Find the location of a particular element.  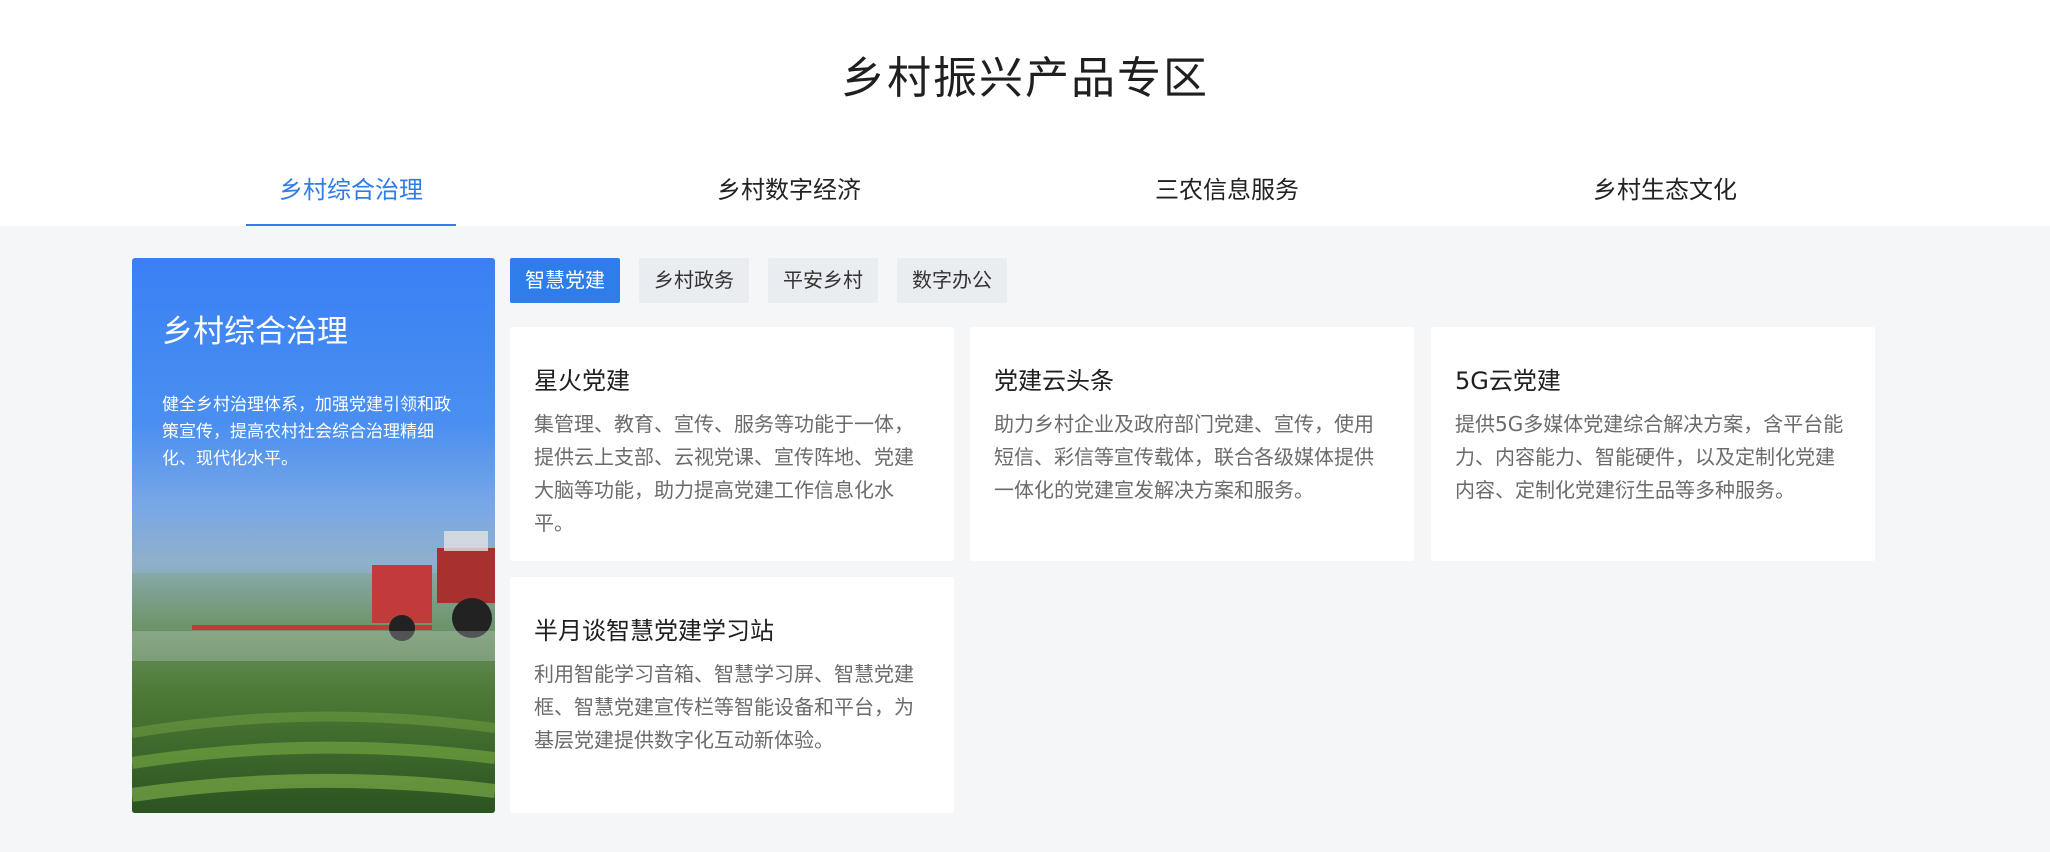

card-title: 星火党建 is located at coordinates (582, 381).